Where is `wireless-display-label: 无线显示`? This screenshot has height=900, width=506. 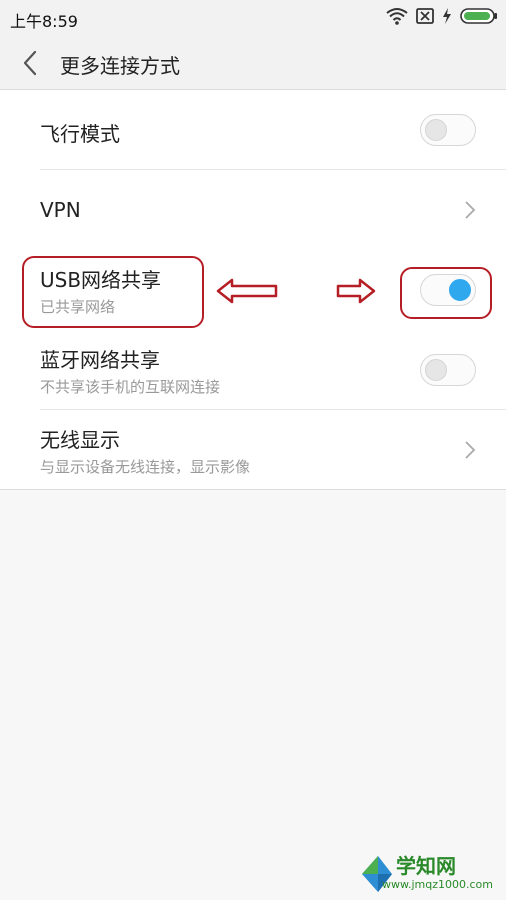 wireless-display-label: 无线显示 is located at coordinates (80, 440).